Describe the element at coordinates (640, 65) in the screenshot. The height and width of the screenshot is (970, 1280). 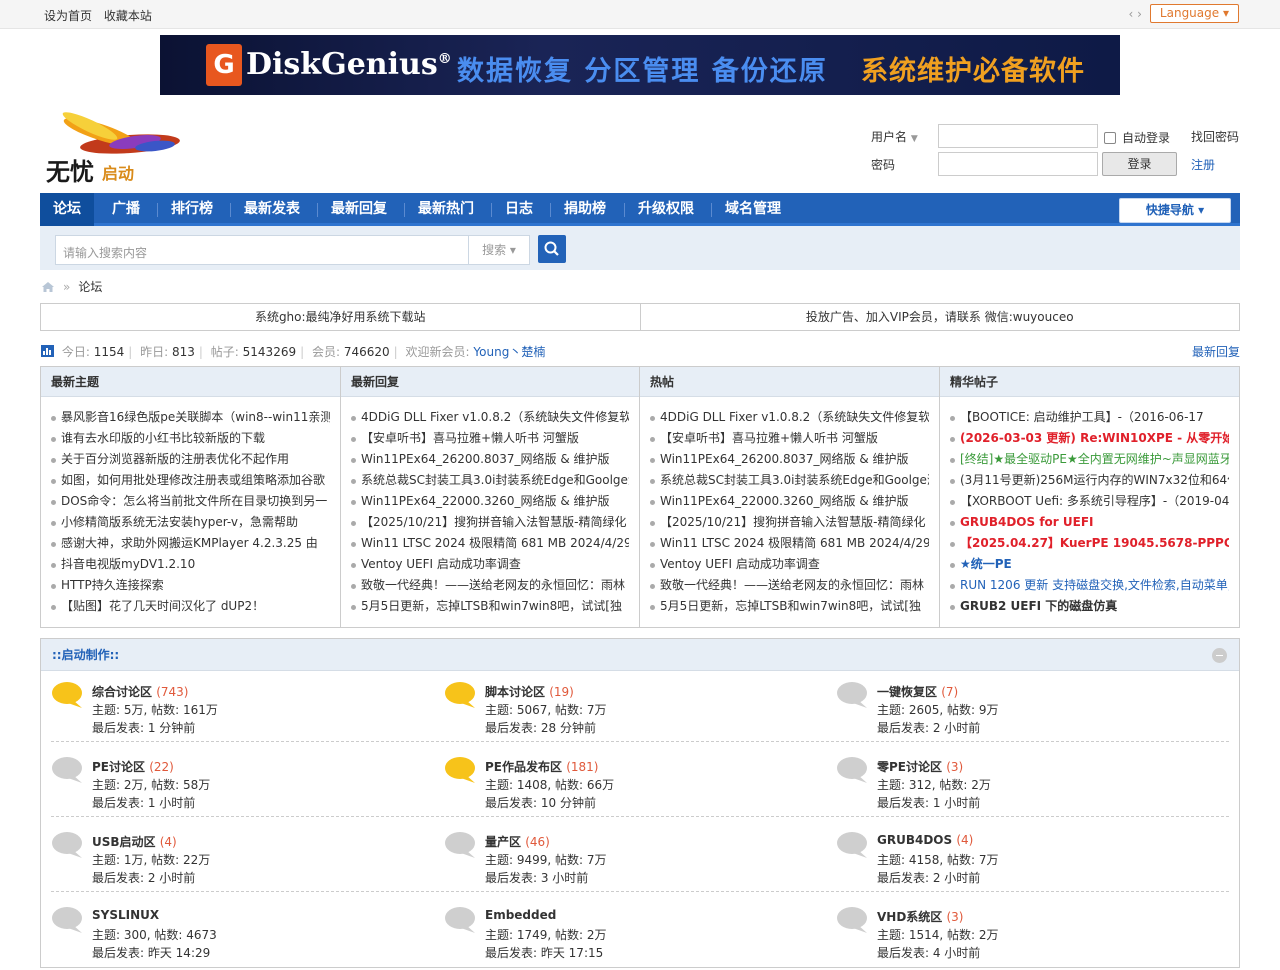
I see `diskgenius-banner-ad: G DiskGenius® 数据恢复 分区管理 备份还原 系统维护必备软件` at that location.